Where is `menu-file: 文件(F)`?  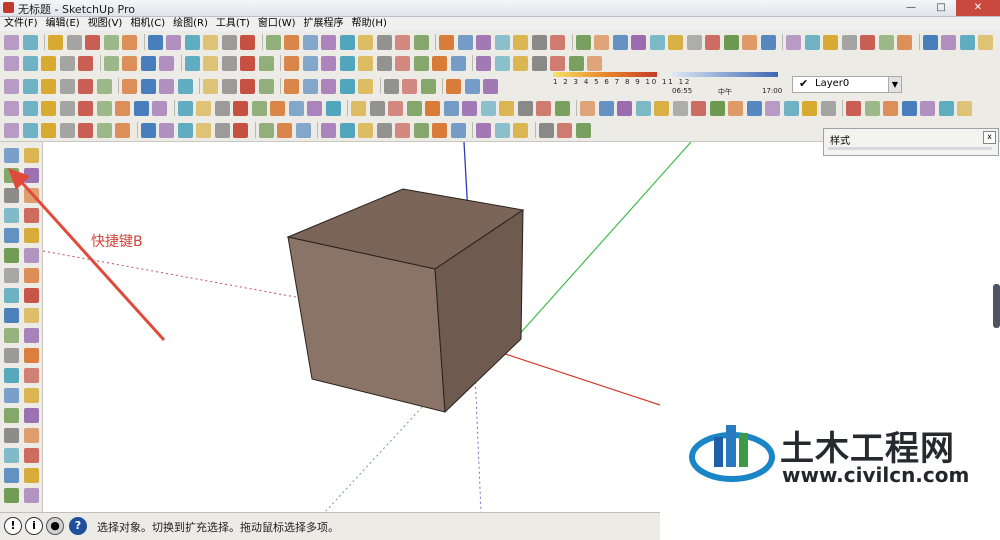
menu-file: 文件(F) is located at coordinates (21, 24).